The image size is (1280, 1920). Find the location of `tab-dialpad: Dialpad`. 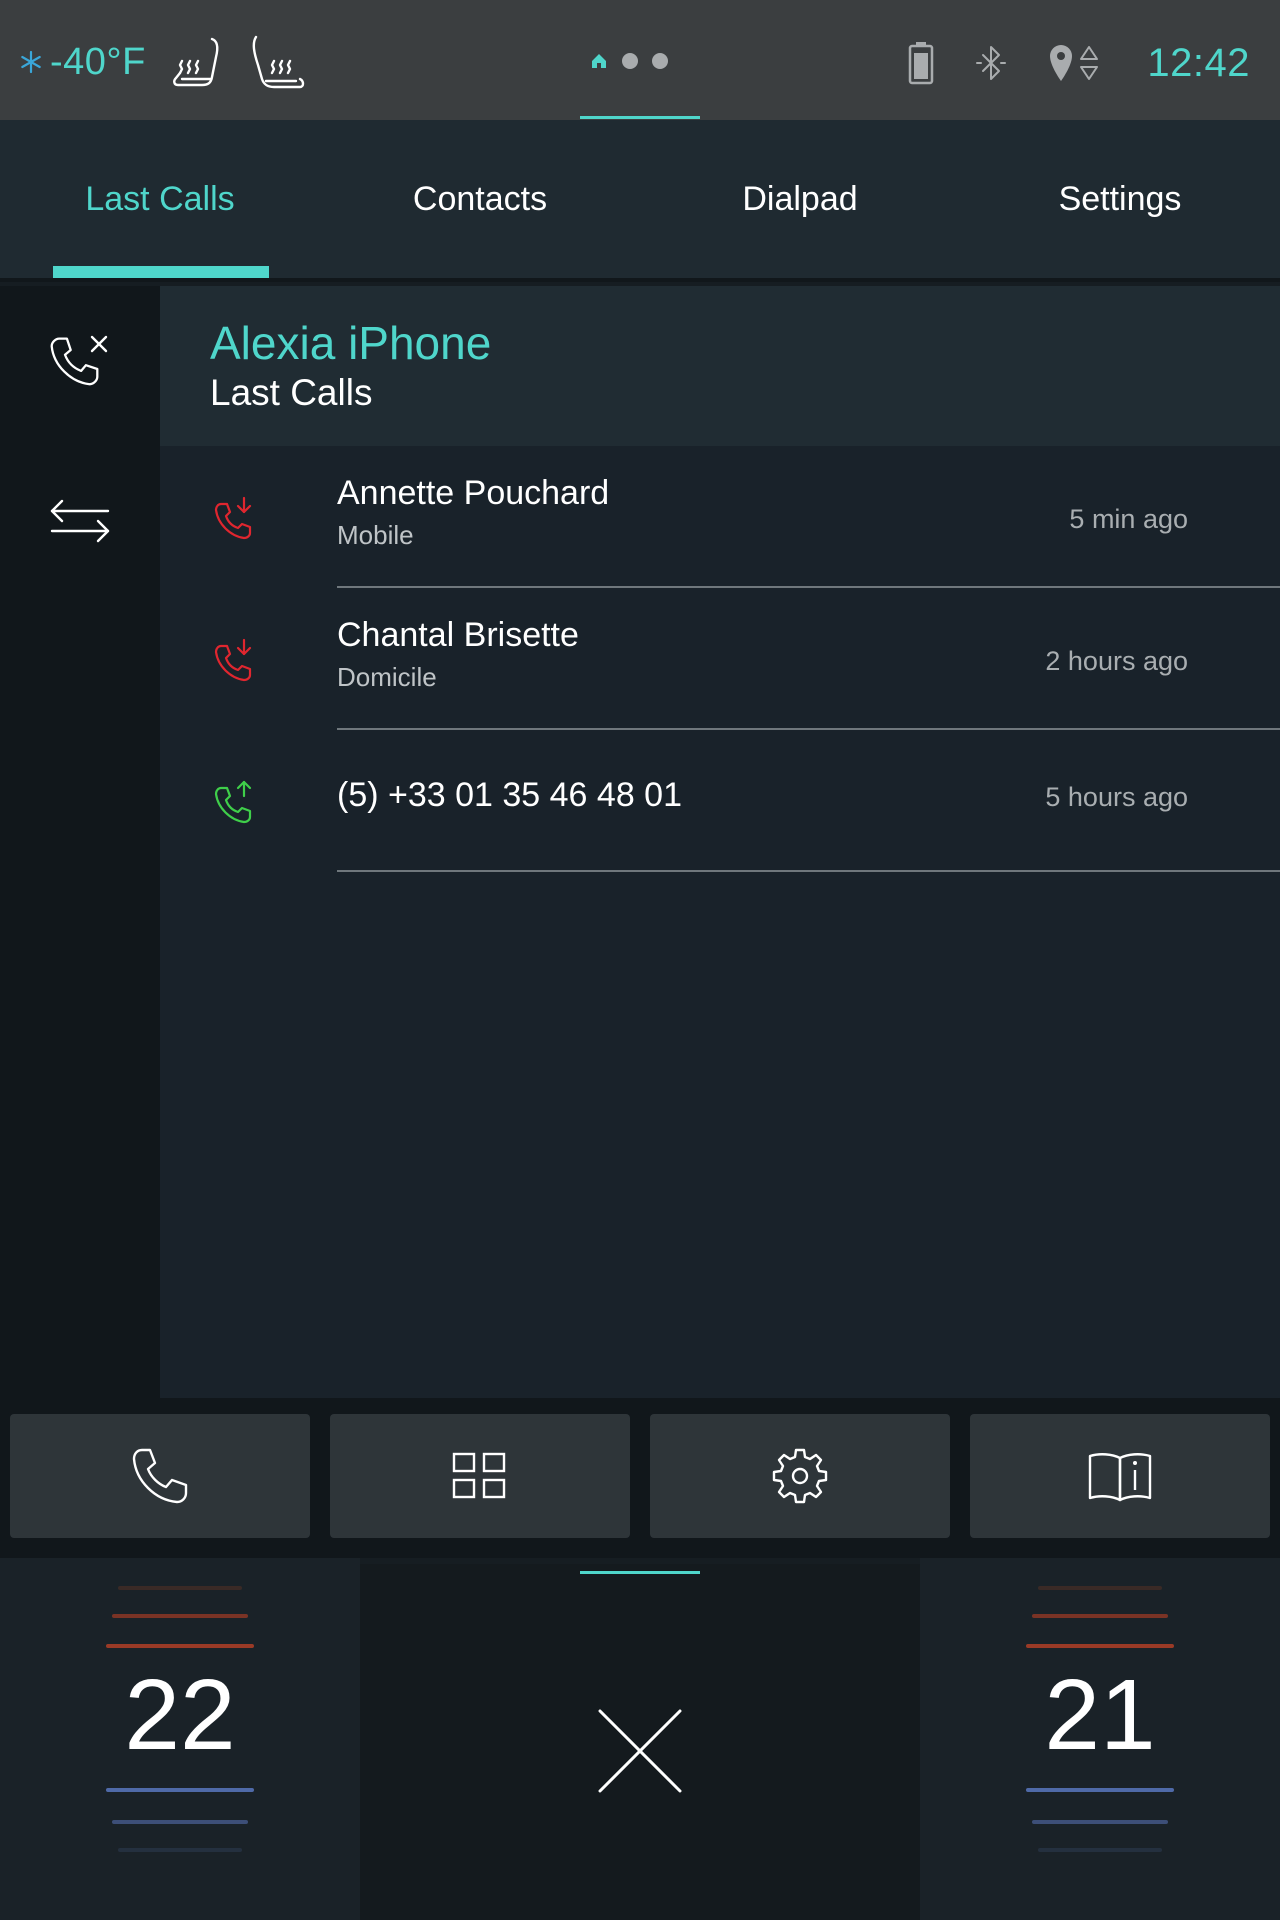

tab-dialpad: Dialpad is located at coordinates (800, 199).